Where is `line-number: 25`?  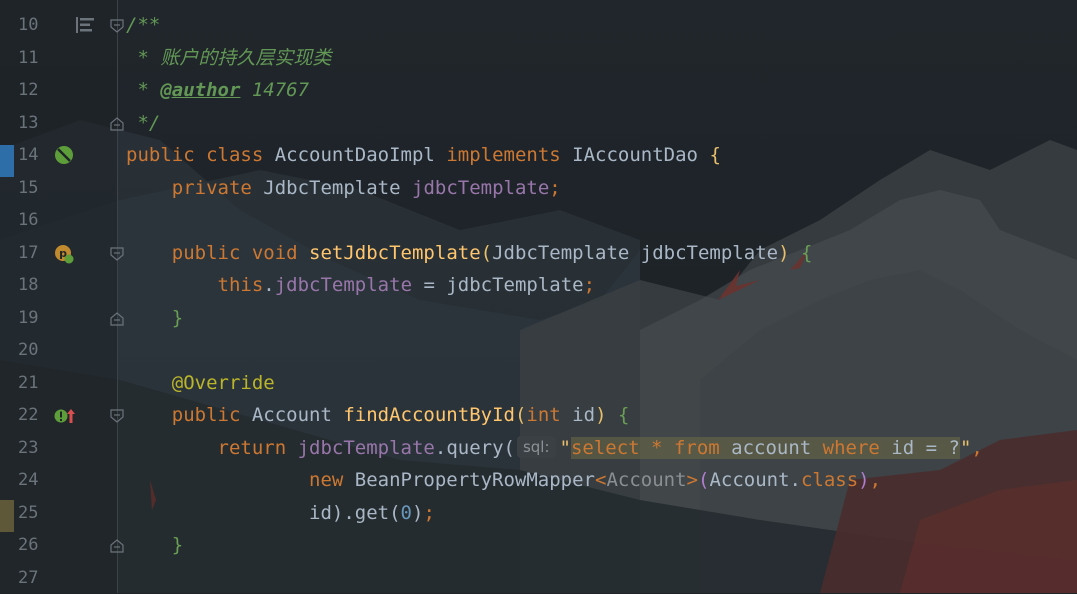
line-number: 25 is located at coordinates (33, 513).